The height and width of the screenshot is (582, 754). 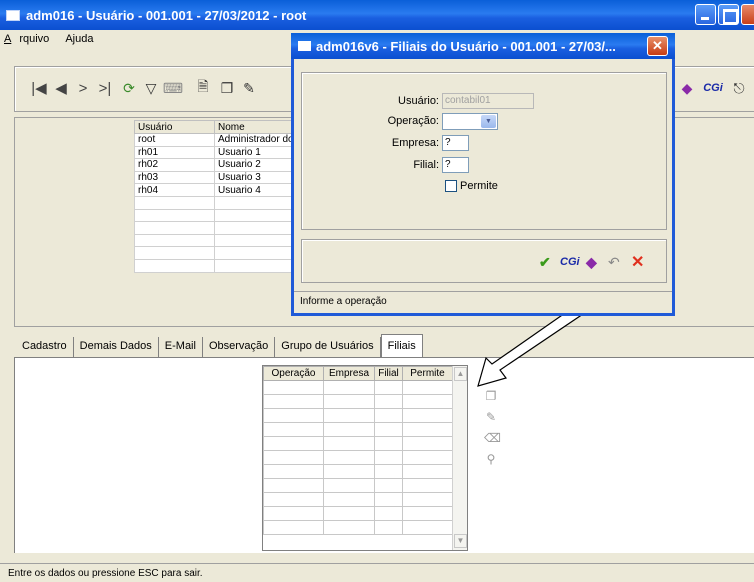 I want to click on close-button, so click(x=747, y=14).